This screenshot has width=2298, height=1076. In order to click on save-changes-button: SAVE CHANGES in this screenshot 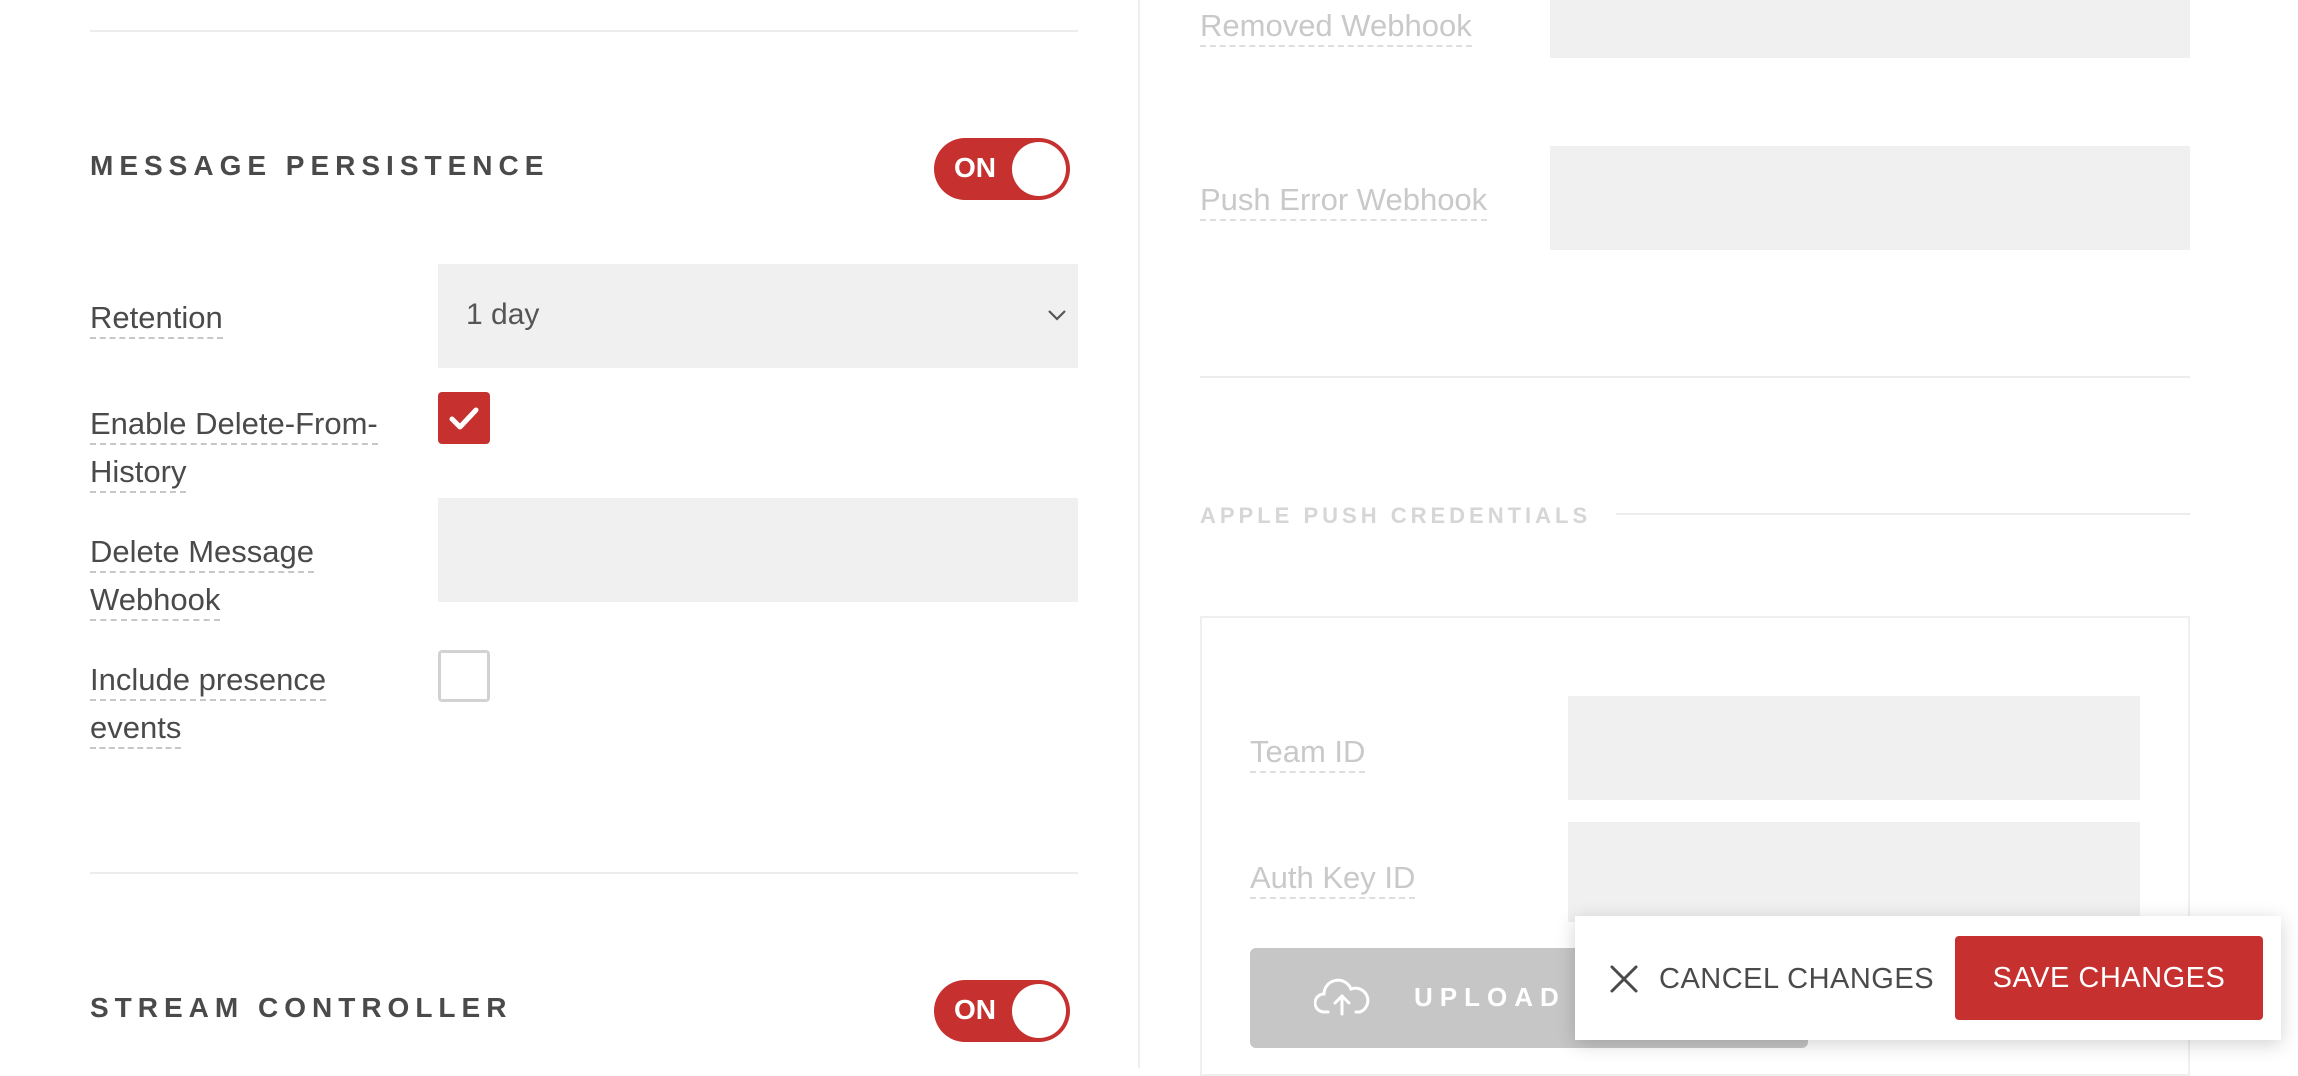, I will do `click(2109, 978)`.